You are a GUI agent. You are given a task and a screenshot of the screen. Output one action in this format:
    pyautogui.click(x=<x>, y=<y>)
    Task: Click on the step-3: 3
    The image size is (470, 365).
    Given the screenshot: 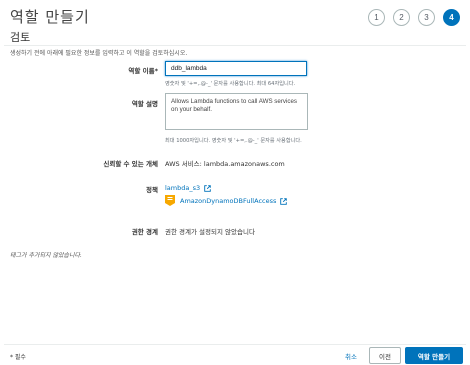 What is the action you would take?
    pyautogui.click(x=426, y=17)
    